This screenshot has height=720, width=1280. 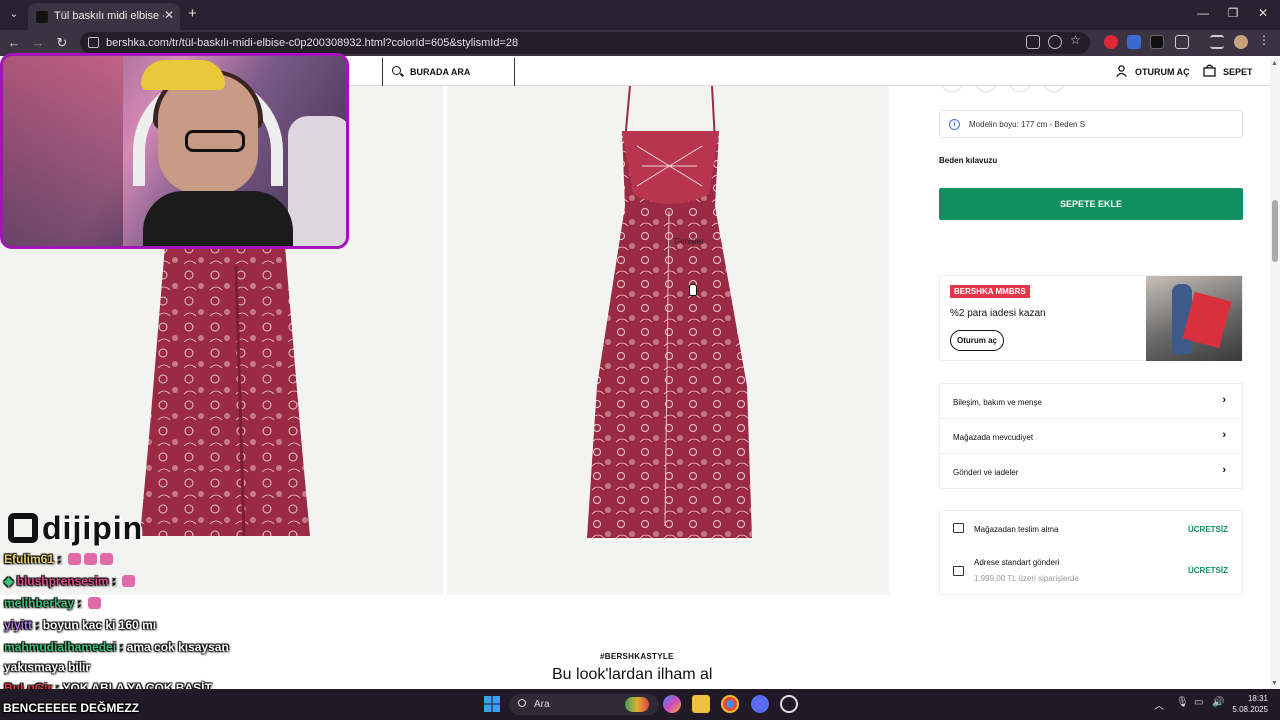 What do you see at coordinates (1162, 72) in the screenshot?
I see `login-label: OTURUM AÇ` at bounding box center [1162, 72].